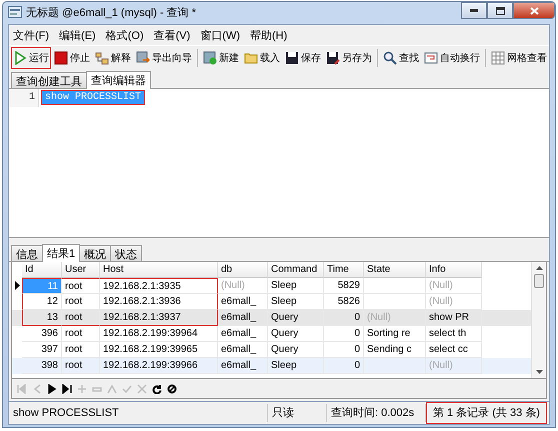 Image resolution: width=558 pixels, height=431 pixels. I want to click on tab: 状态, so click(126, 252).